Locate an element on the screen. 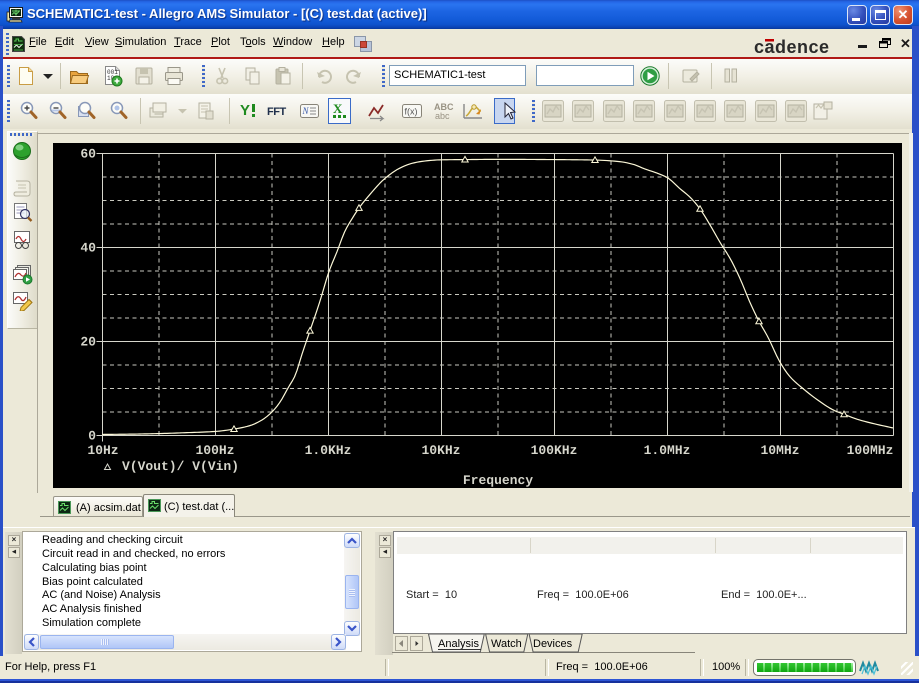 The height and width of the screenshot is (683, 919). svg-text: Devices is located at coordinates (553, 644).